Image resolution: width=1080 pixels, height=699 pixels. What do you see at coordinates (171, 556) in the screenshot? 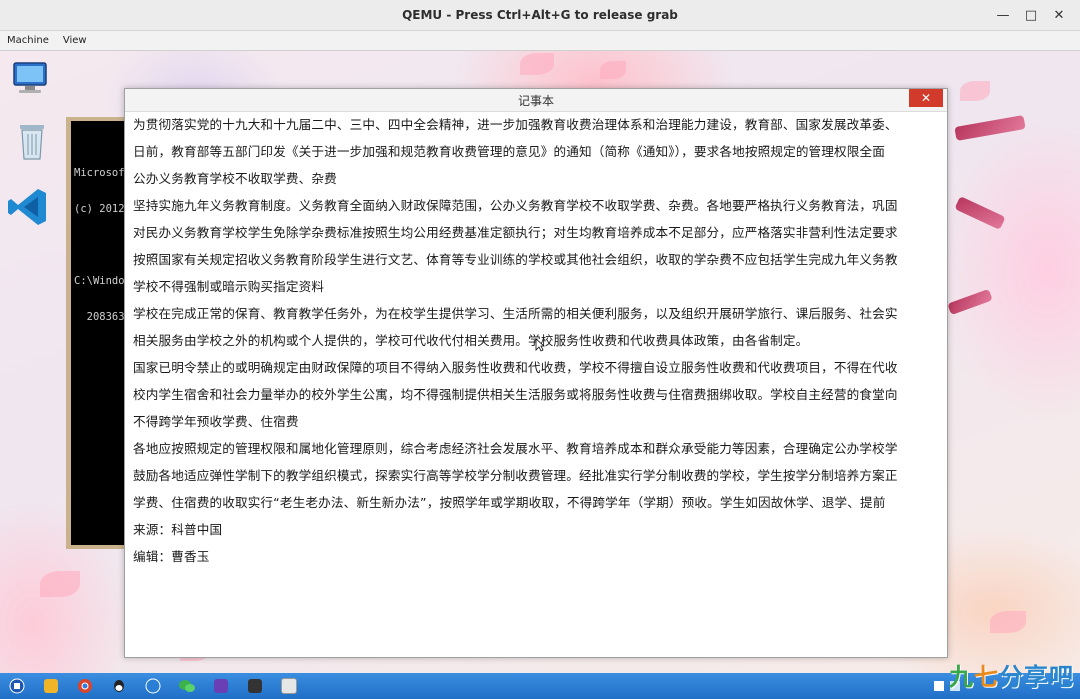
I see `text-line: 编辑：曹香玉` at bounding box center [171, 556].